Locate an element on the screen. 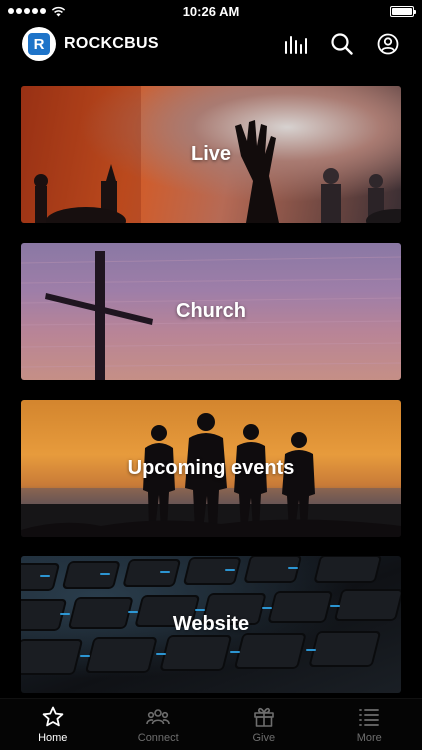 The image size is (422, 750). website-card-label: Website is located at coordinates (211, 624).